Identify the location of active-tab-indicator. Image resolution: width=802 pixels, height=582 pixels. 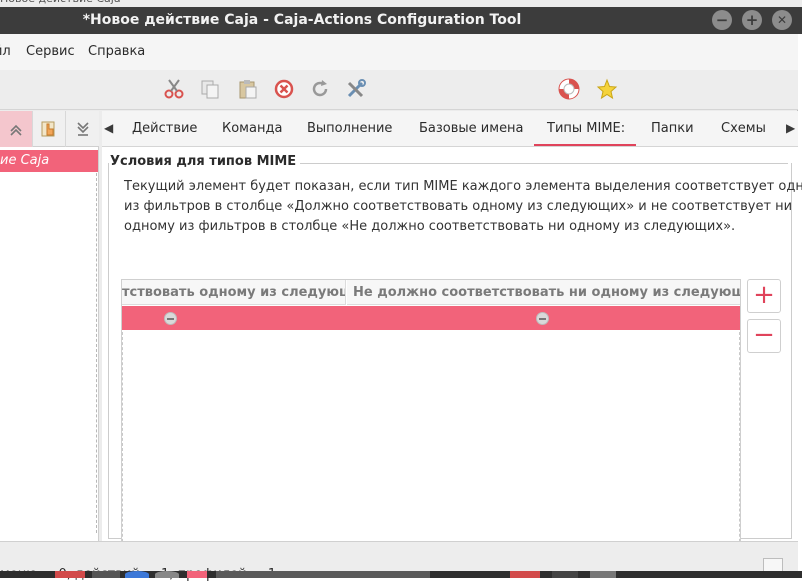
(585, 145).